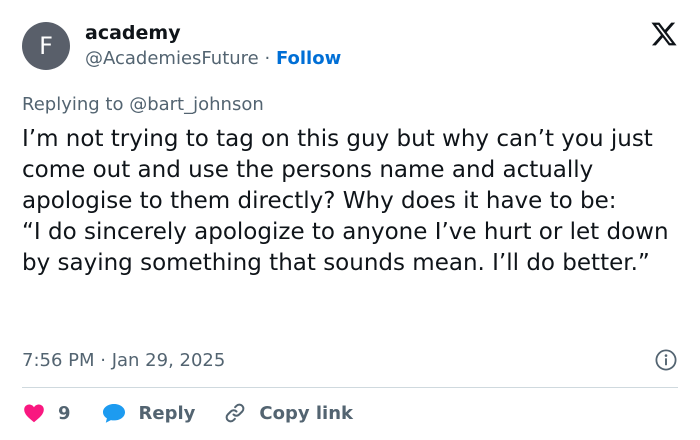 The width and height of the screenshot is (700, 440). What do you see at coordinates (172, 58) in the screenshot?
I see `author-handle: @AcademiesFuture` at bounding box center [172, 58].